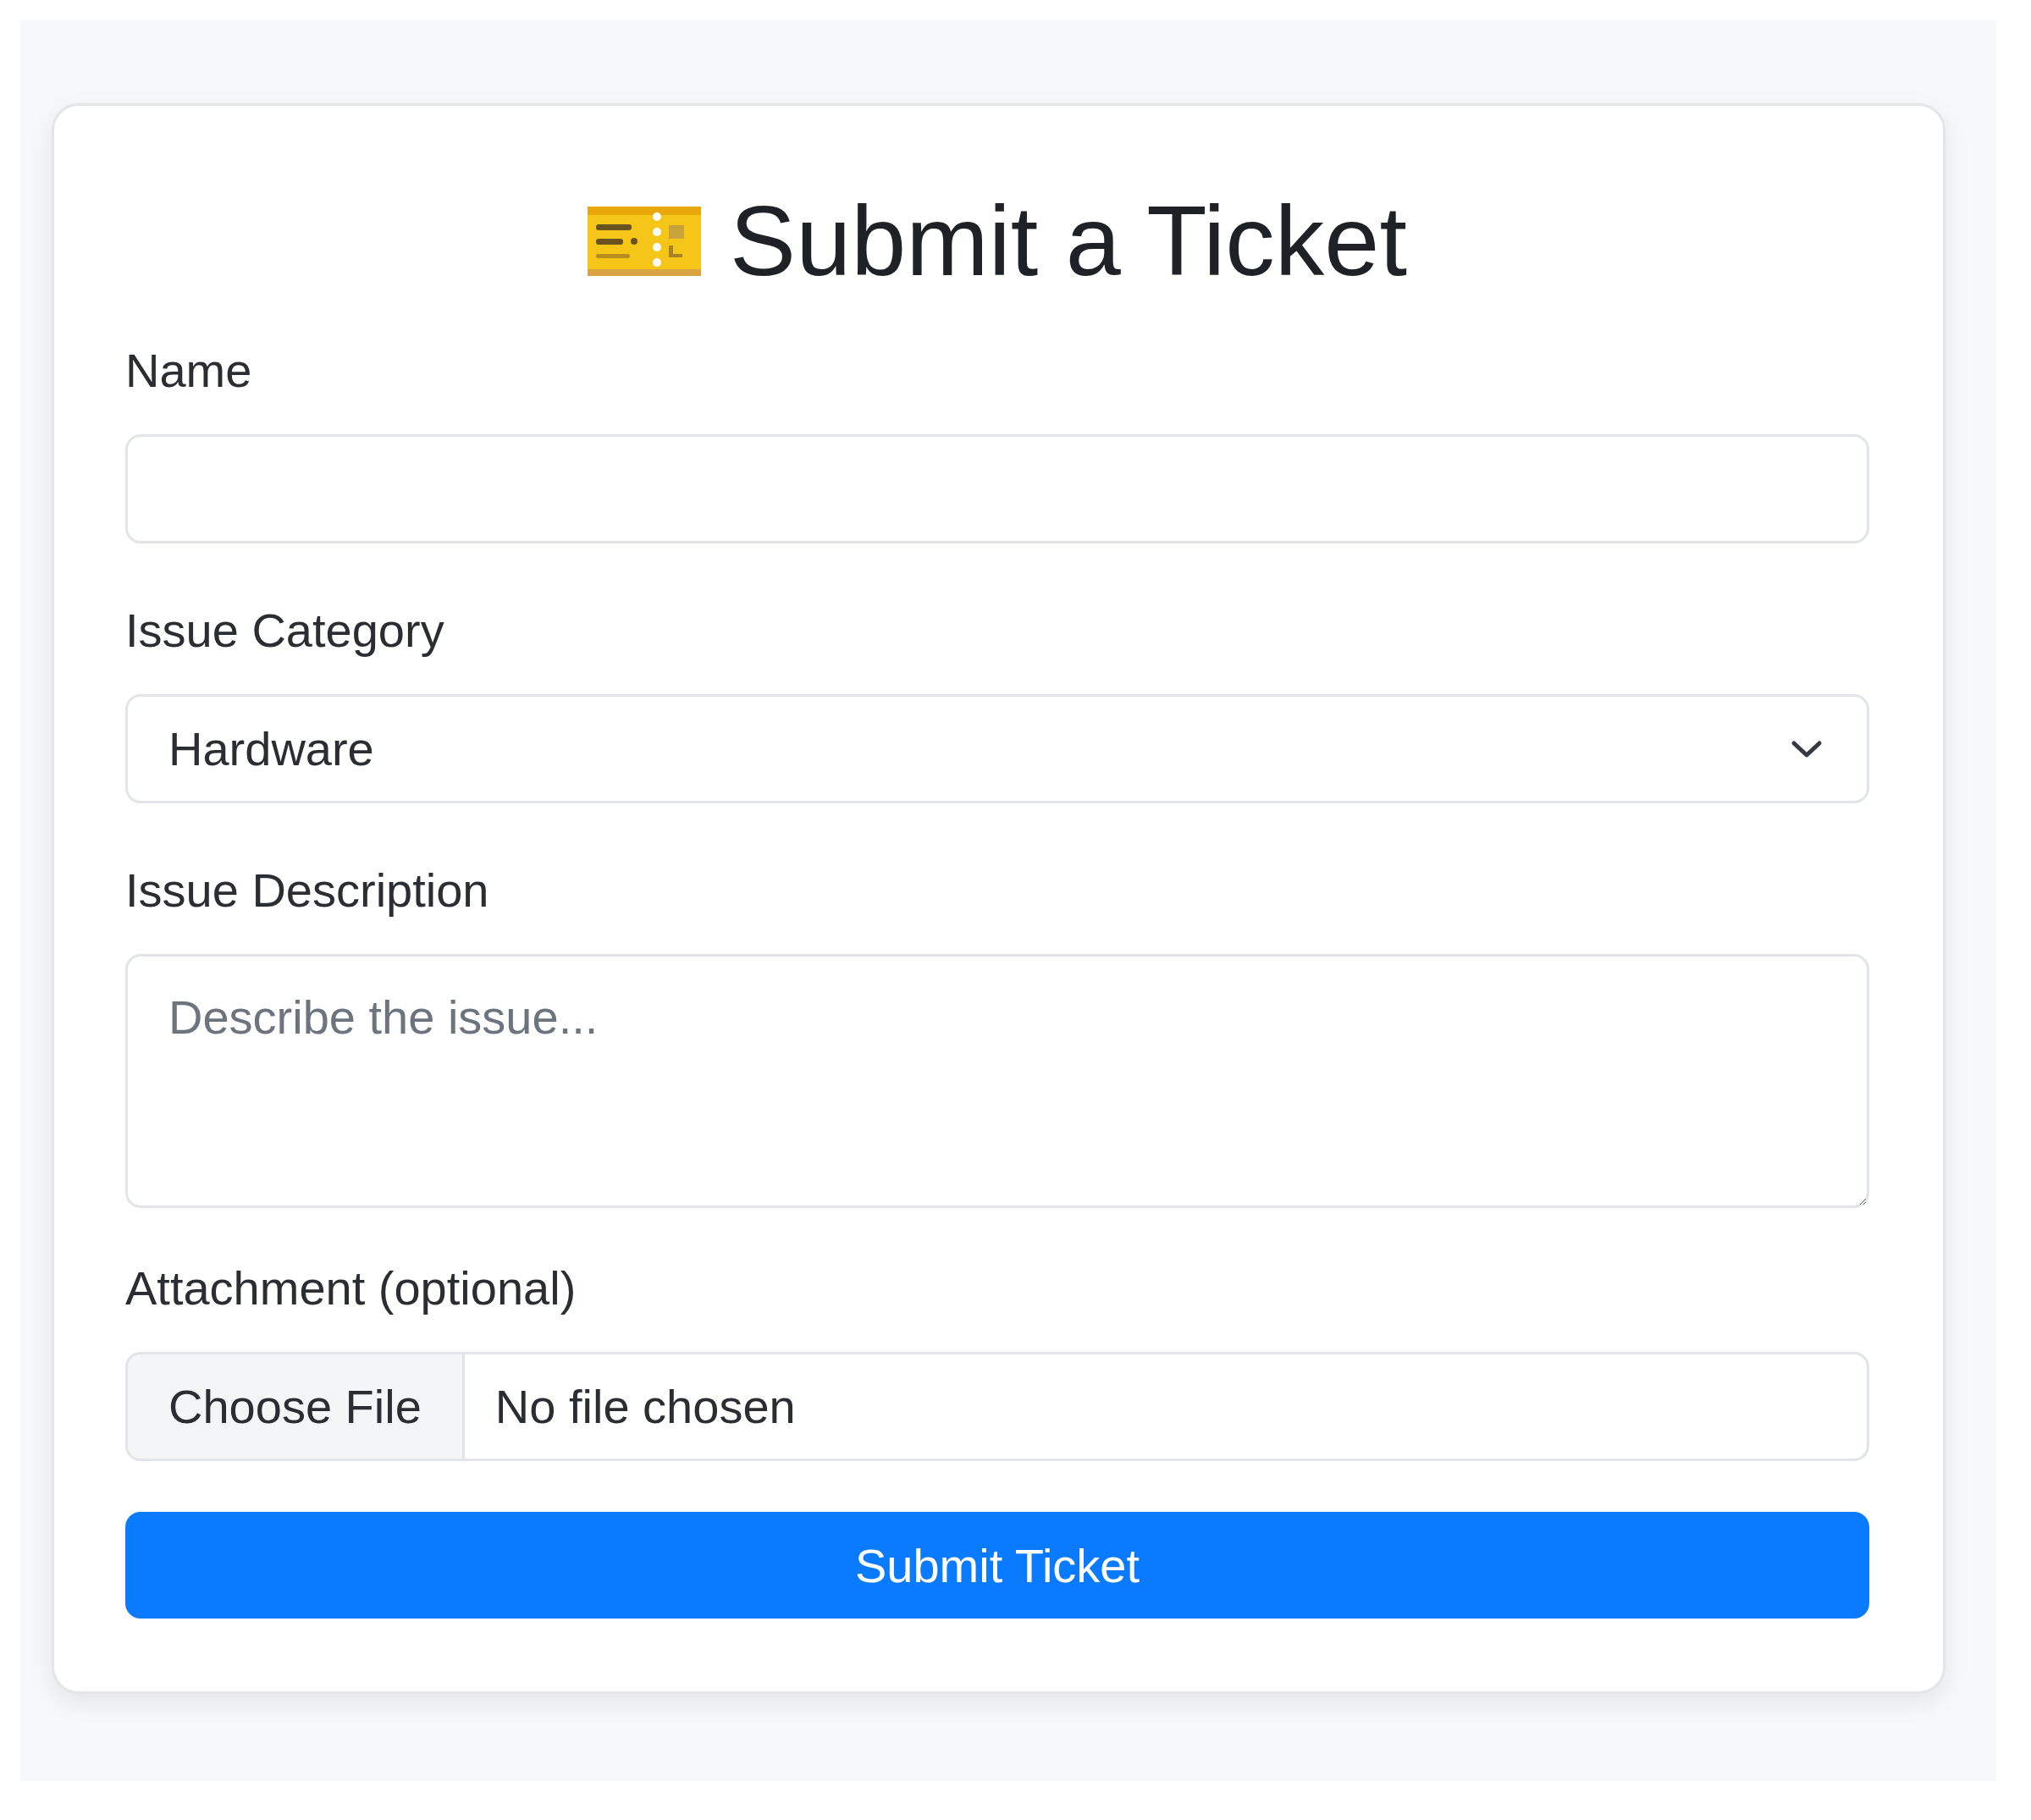 This screenshot has width=2031, height=1820. I want to click on category-select: Hardware, so click(997, 748).